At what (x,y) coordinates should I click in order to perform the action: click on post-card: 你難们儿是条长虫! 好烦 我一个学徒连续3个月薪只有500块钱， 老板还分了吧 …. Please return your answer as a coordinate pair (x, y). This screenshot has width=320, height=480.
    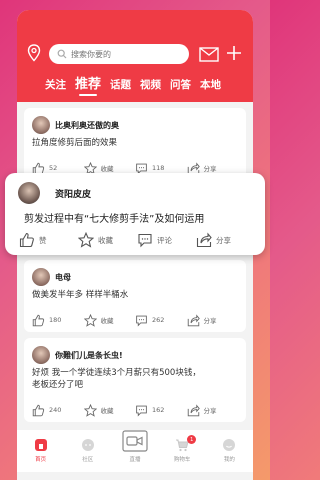
    Looking at the image, I should click on (135, 380).